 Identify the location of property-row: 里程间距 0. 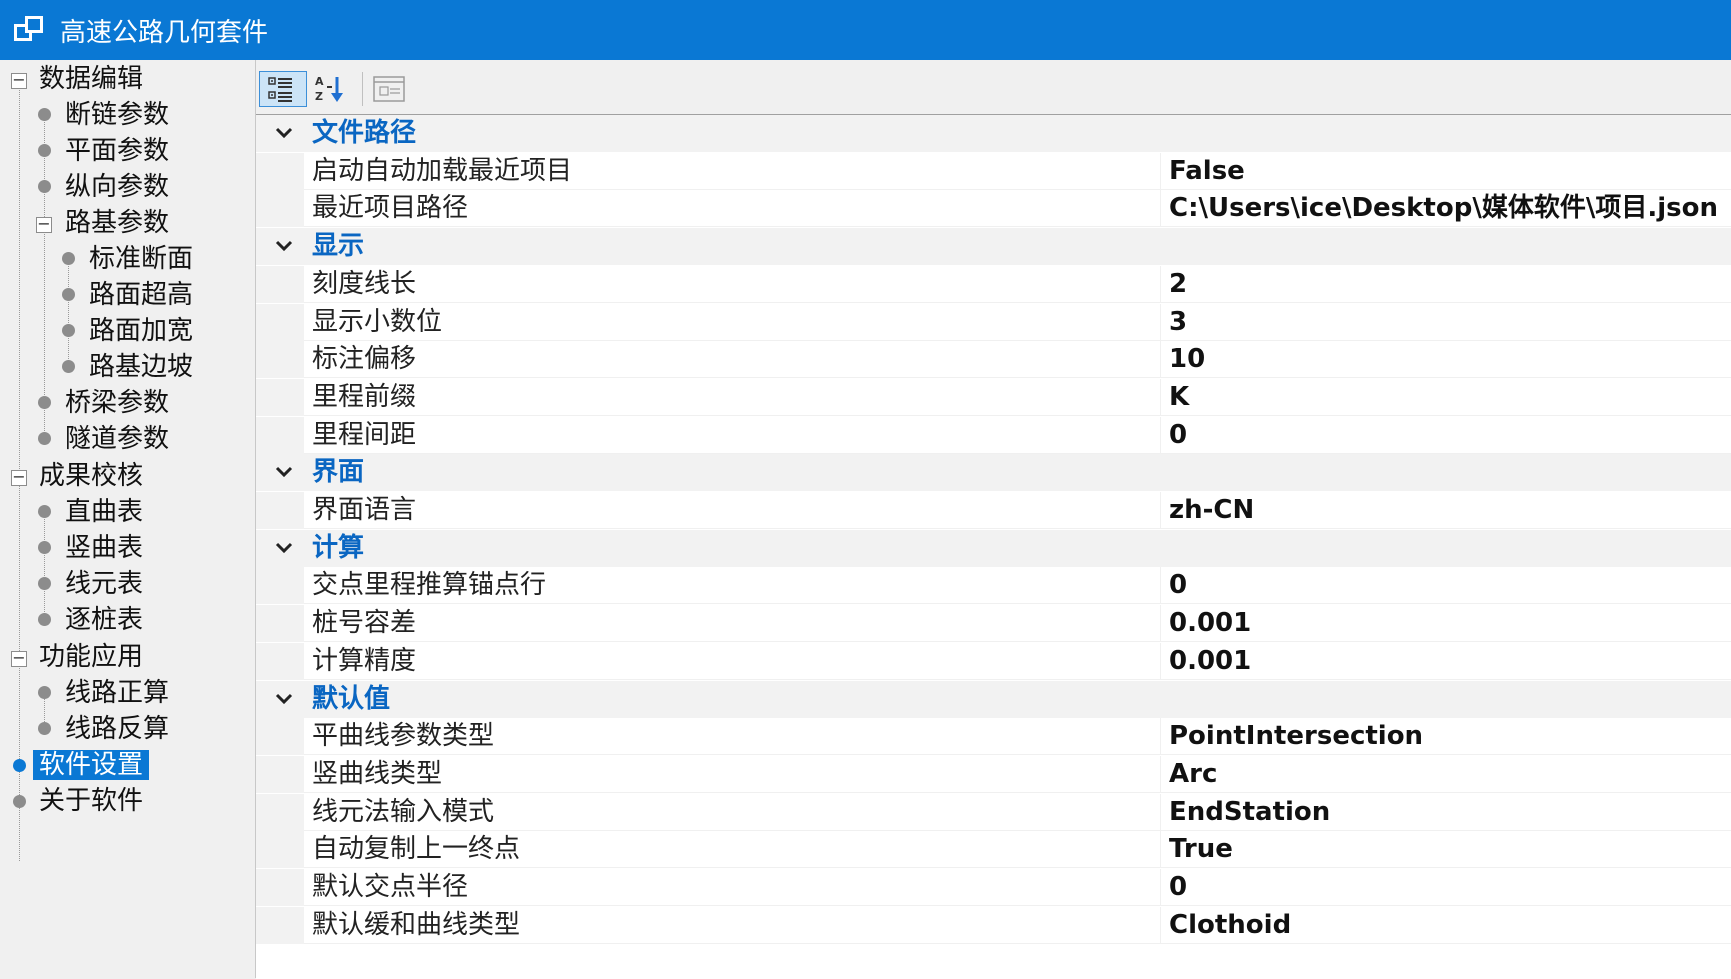
(993, 435).